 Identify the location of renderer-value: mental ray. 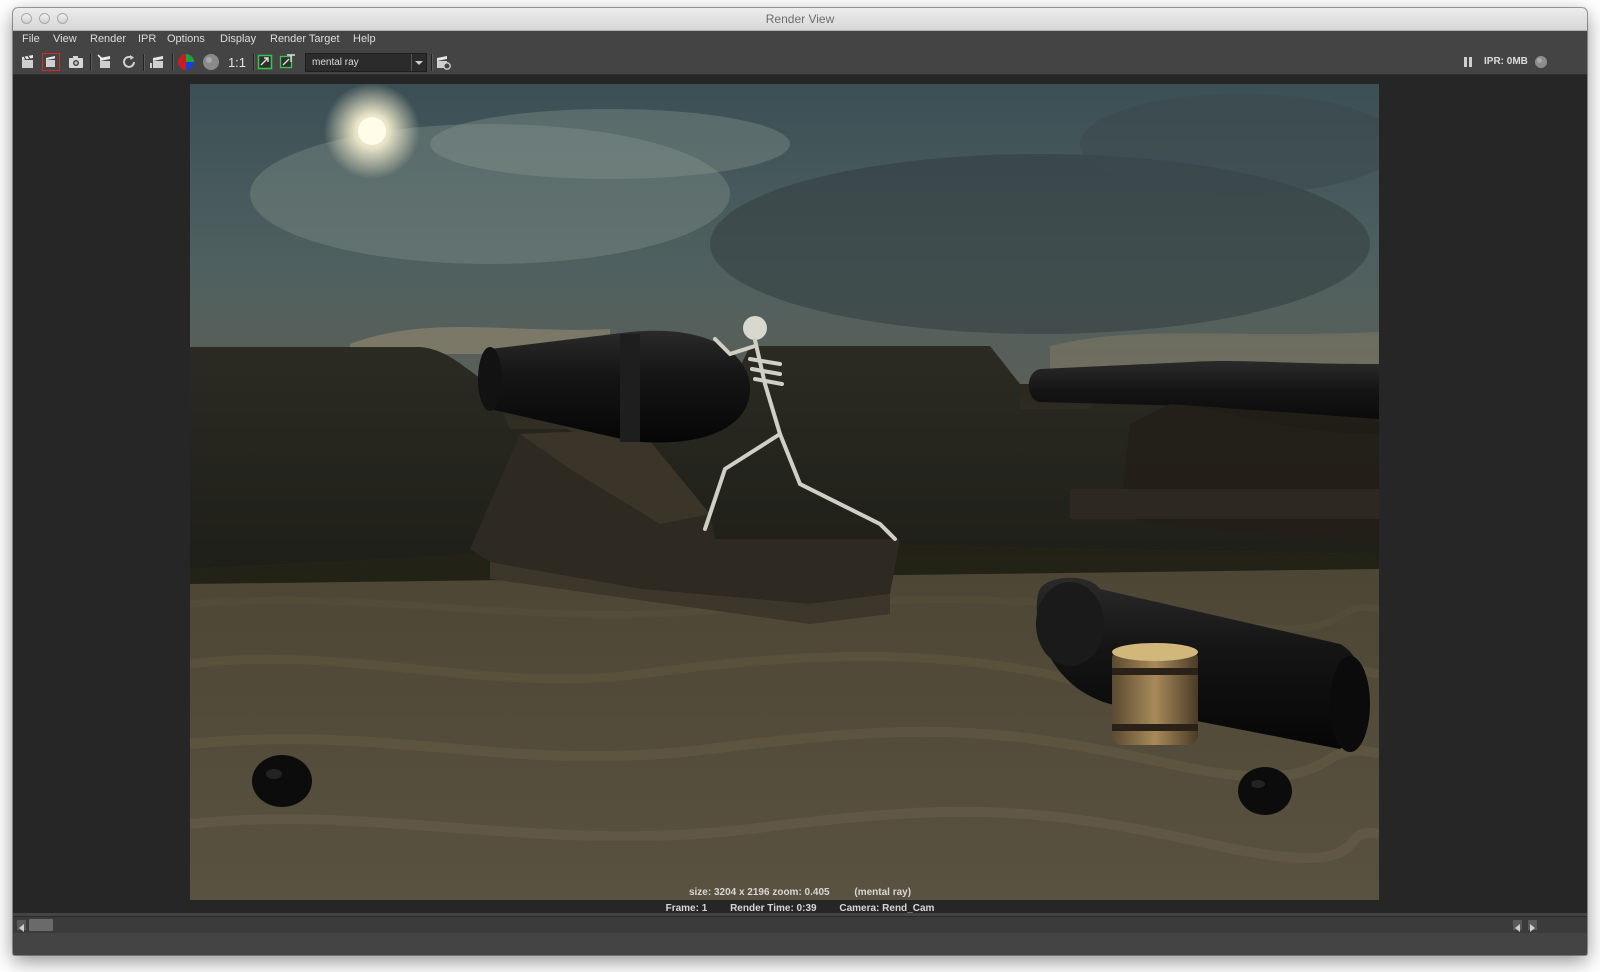
(335, 62).